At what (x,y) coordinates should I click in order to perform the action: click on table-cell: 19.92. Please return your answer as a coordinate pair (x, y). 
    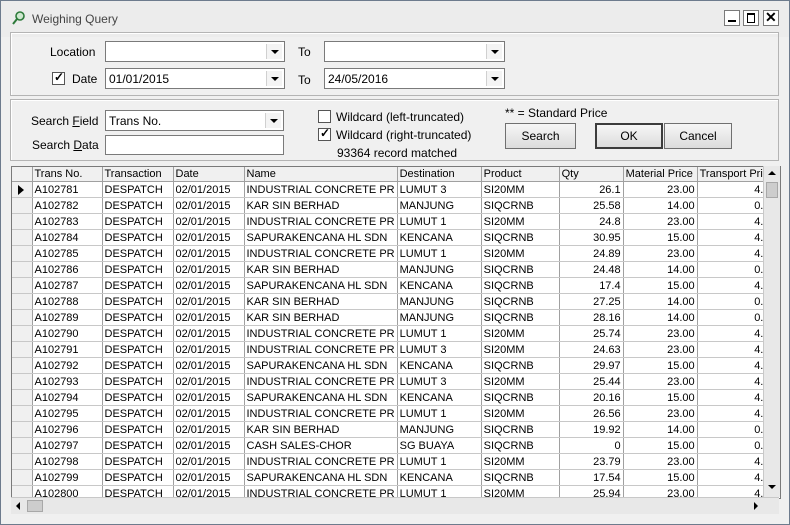
    Looking at the image, I should click on (591, 429).